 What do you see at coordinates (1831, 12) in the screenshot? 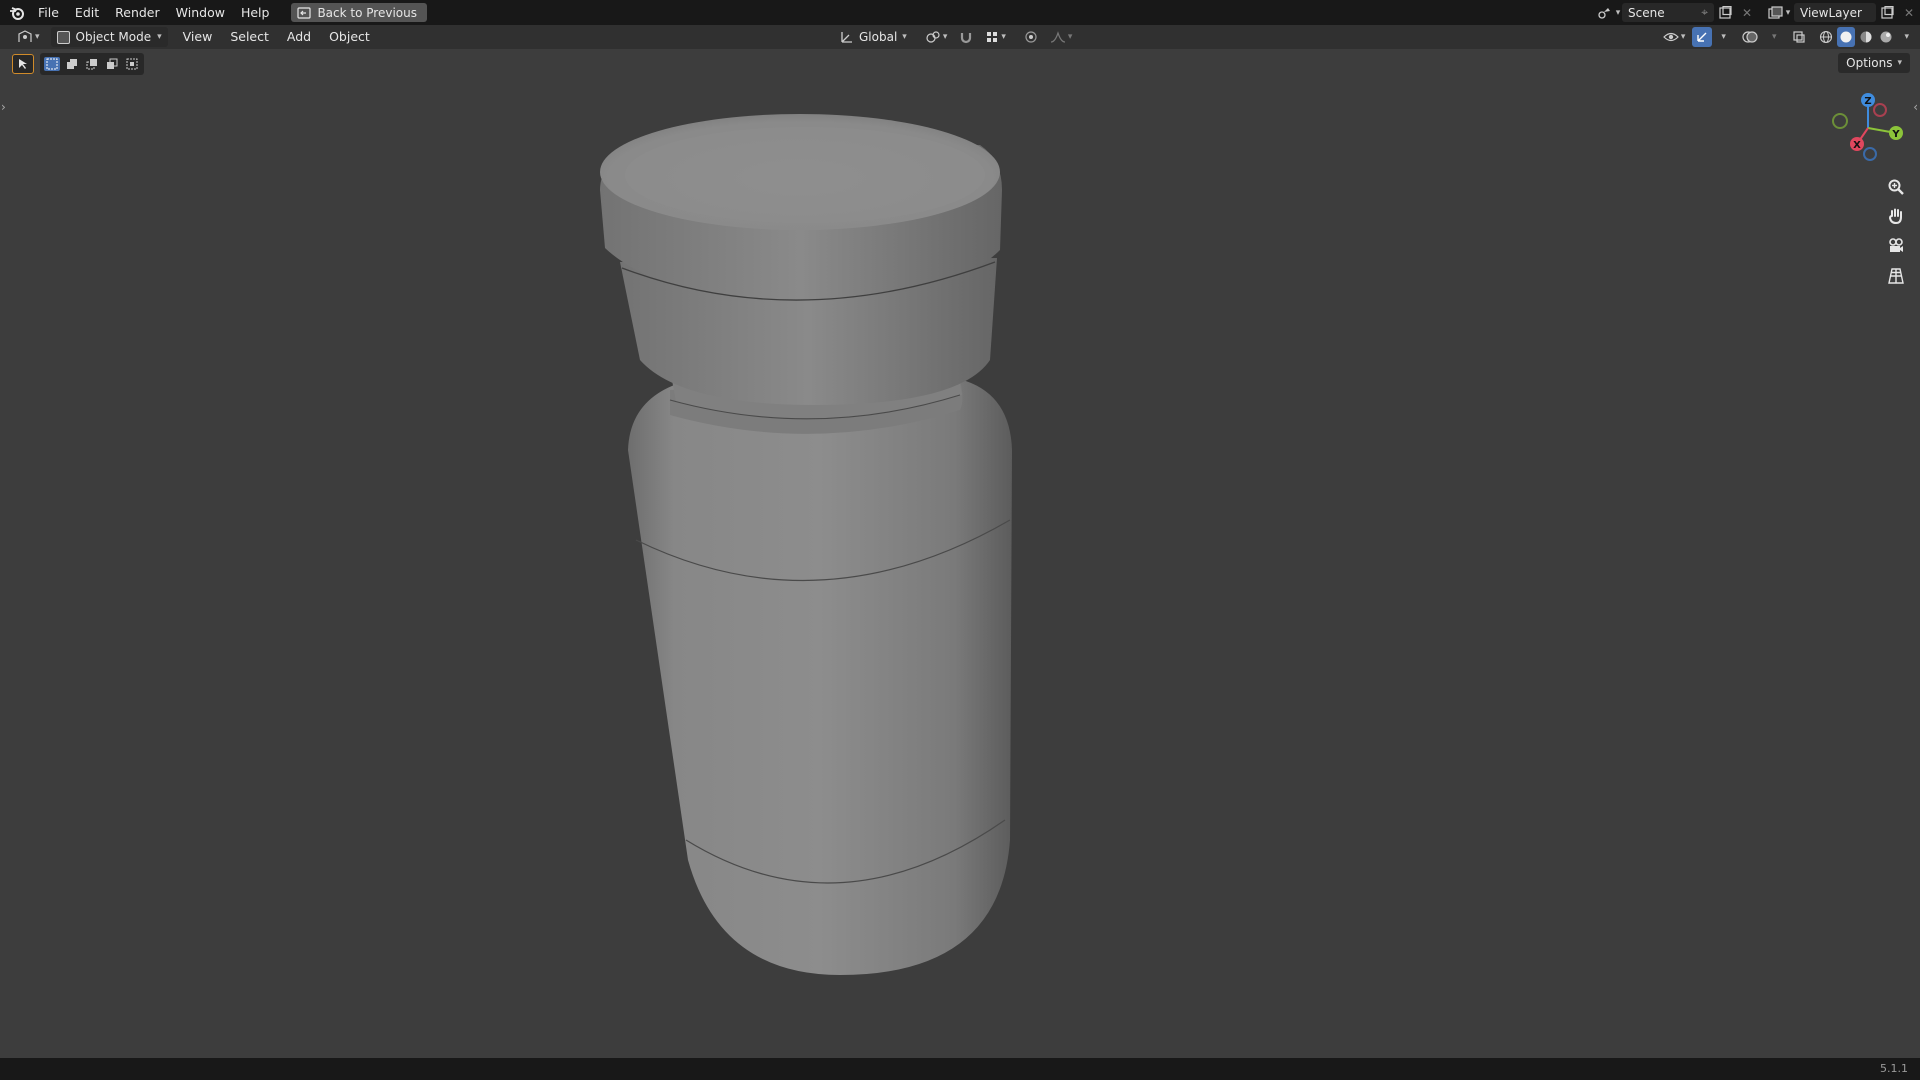
I see `view-layer-name: ViewLayer` at bounding box center [1831, 12].